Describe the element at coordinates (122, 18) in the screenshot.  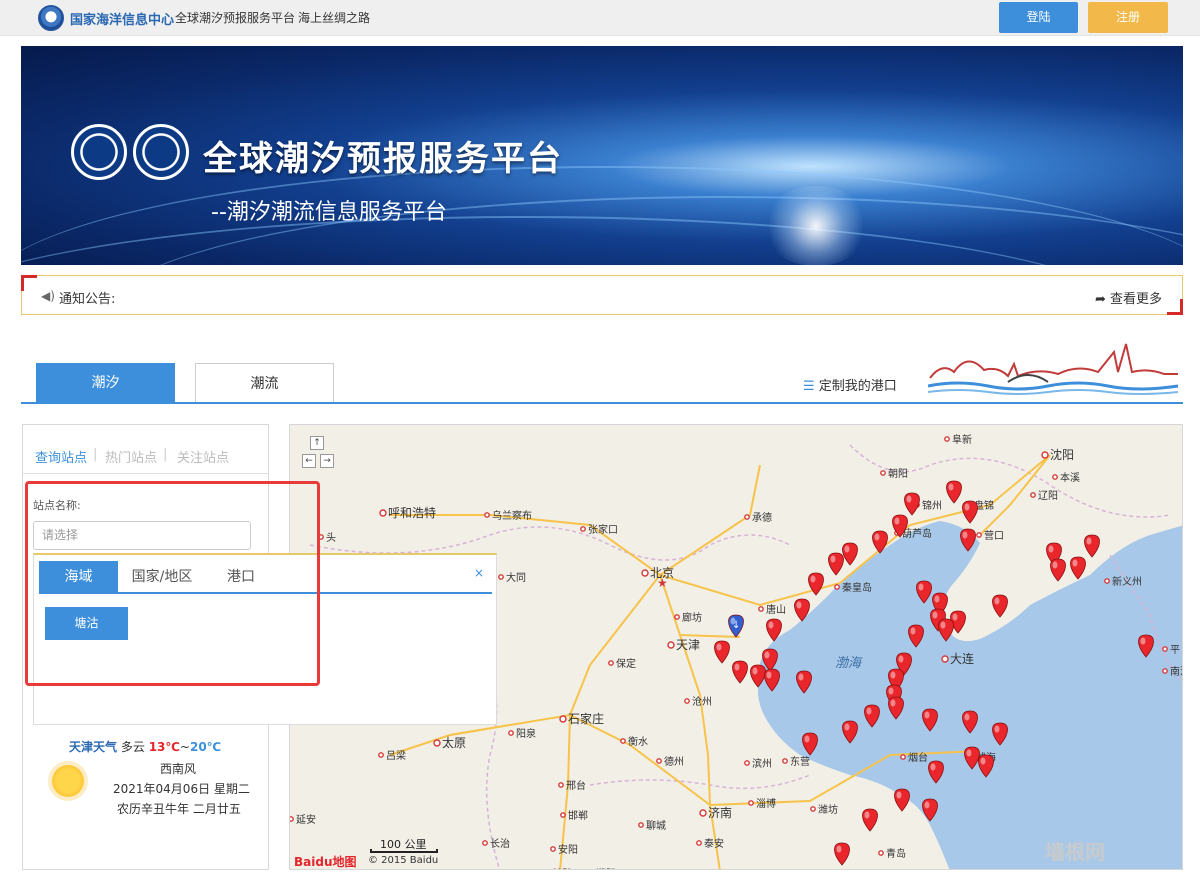
I see `org-name-link: 国家海洋信息中心` at that location.